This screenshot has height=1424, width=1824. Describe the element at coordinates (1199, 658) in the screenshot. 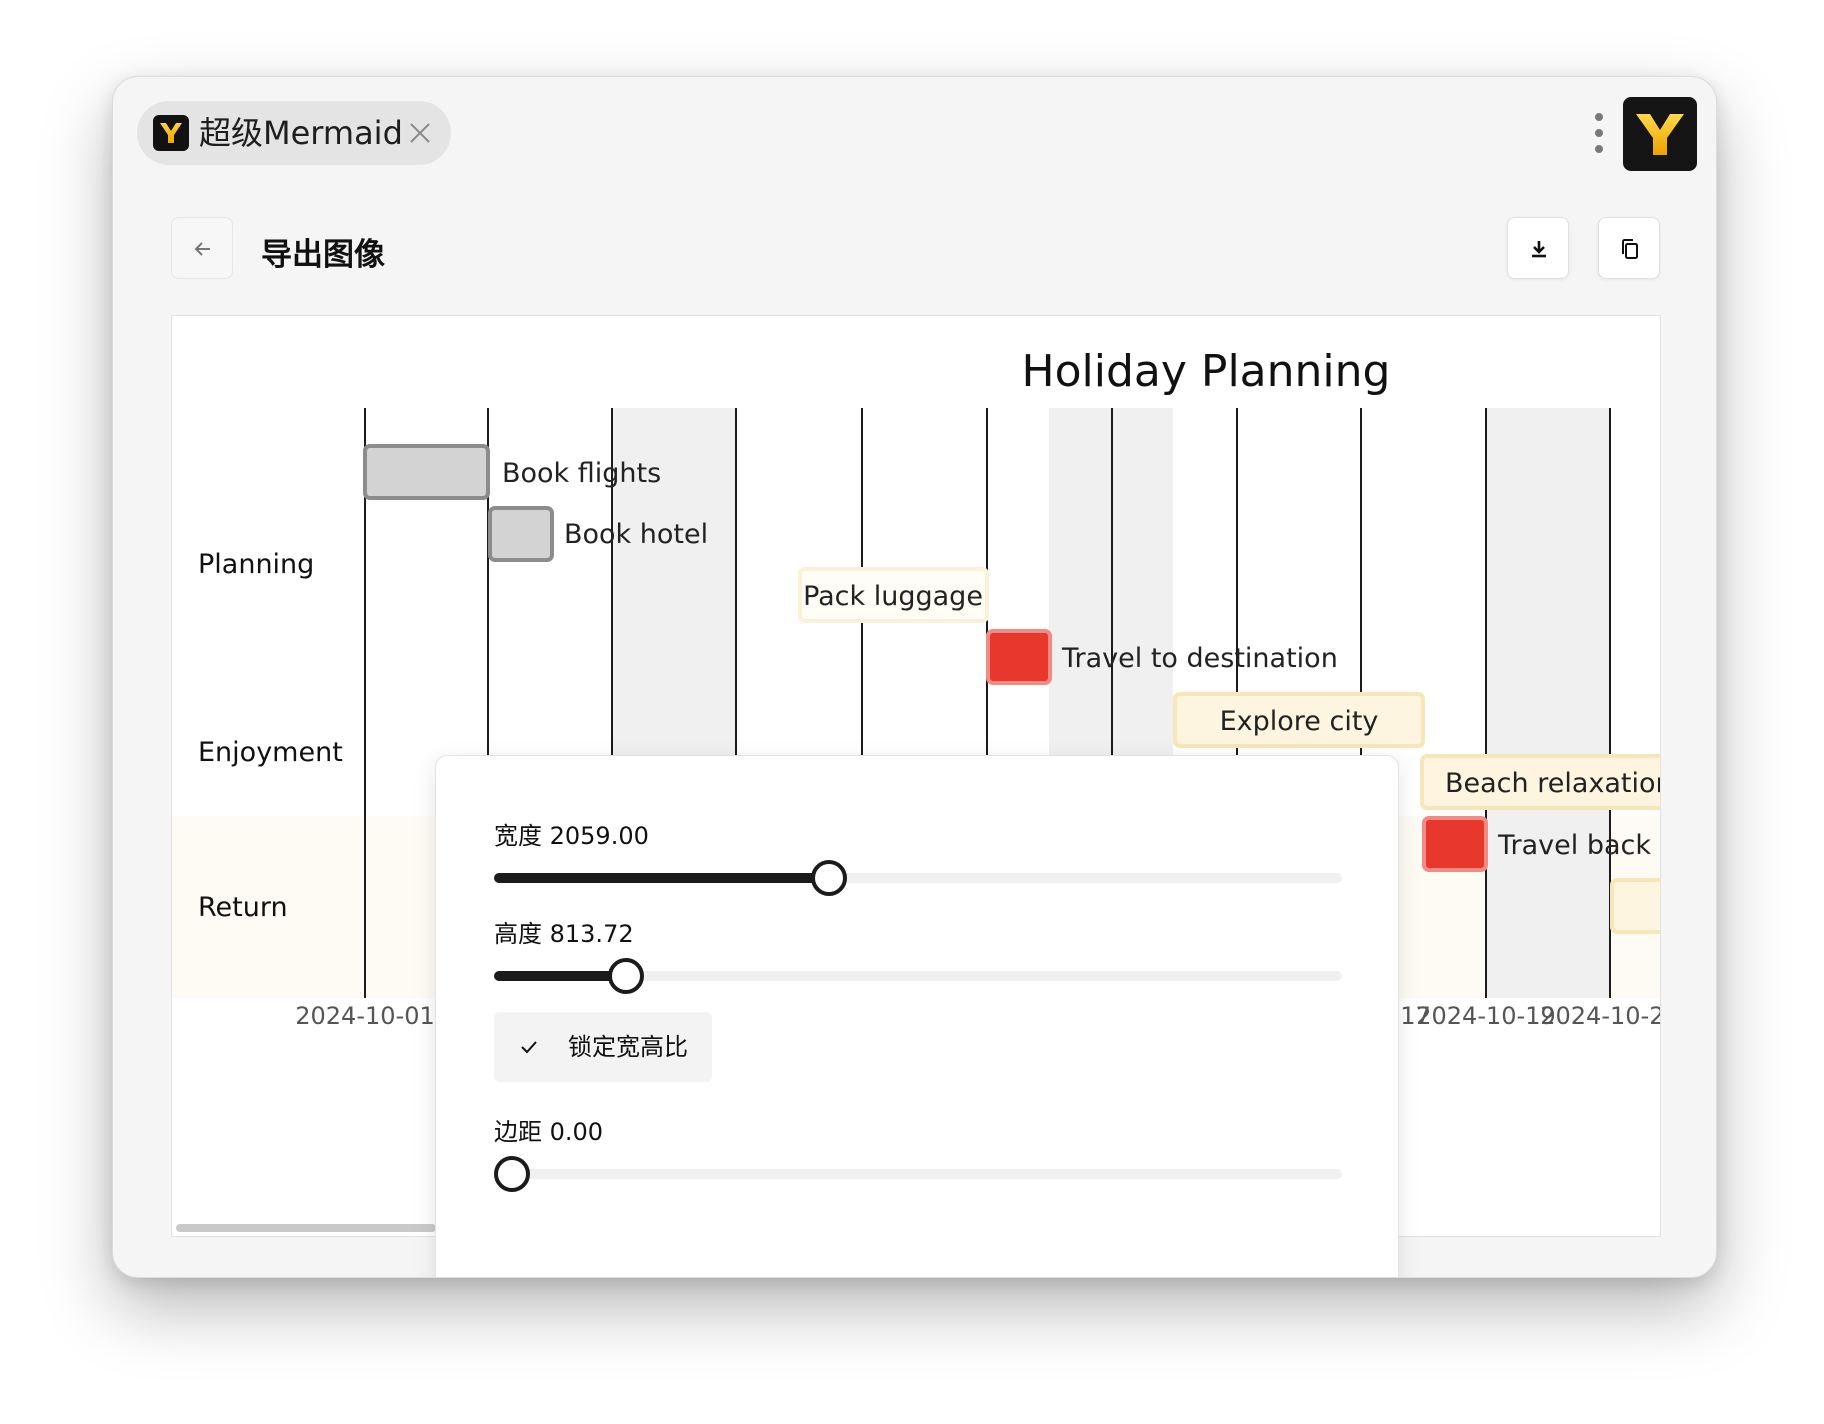

I see `task-label-travel-to: Travel to destination` at that location.